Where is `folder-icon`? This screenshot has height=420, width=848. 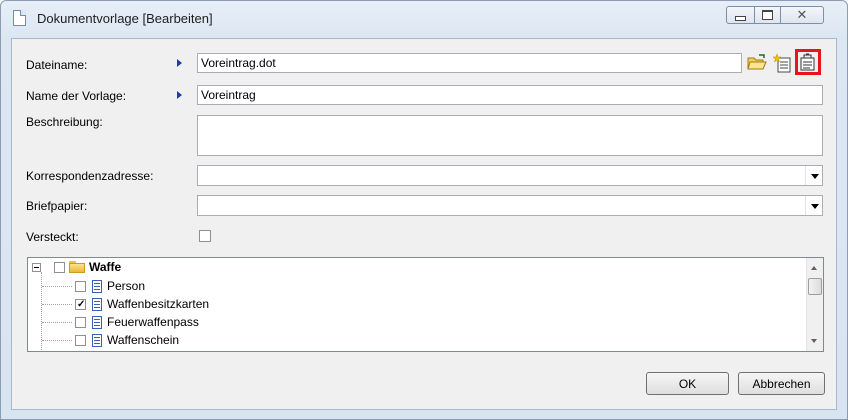
folder-icon is located at coordinates (77, 267).